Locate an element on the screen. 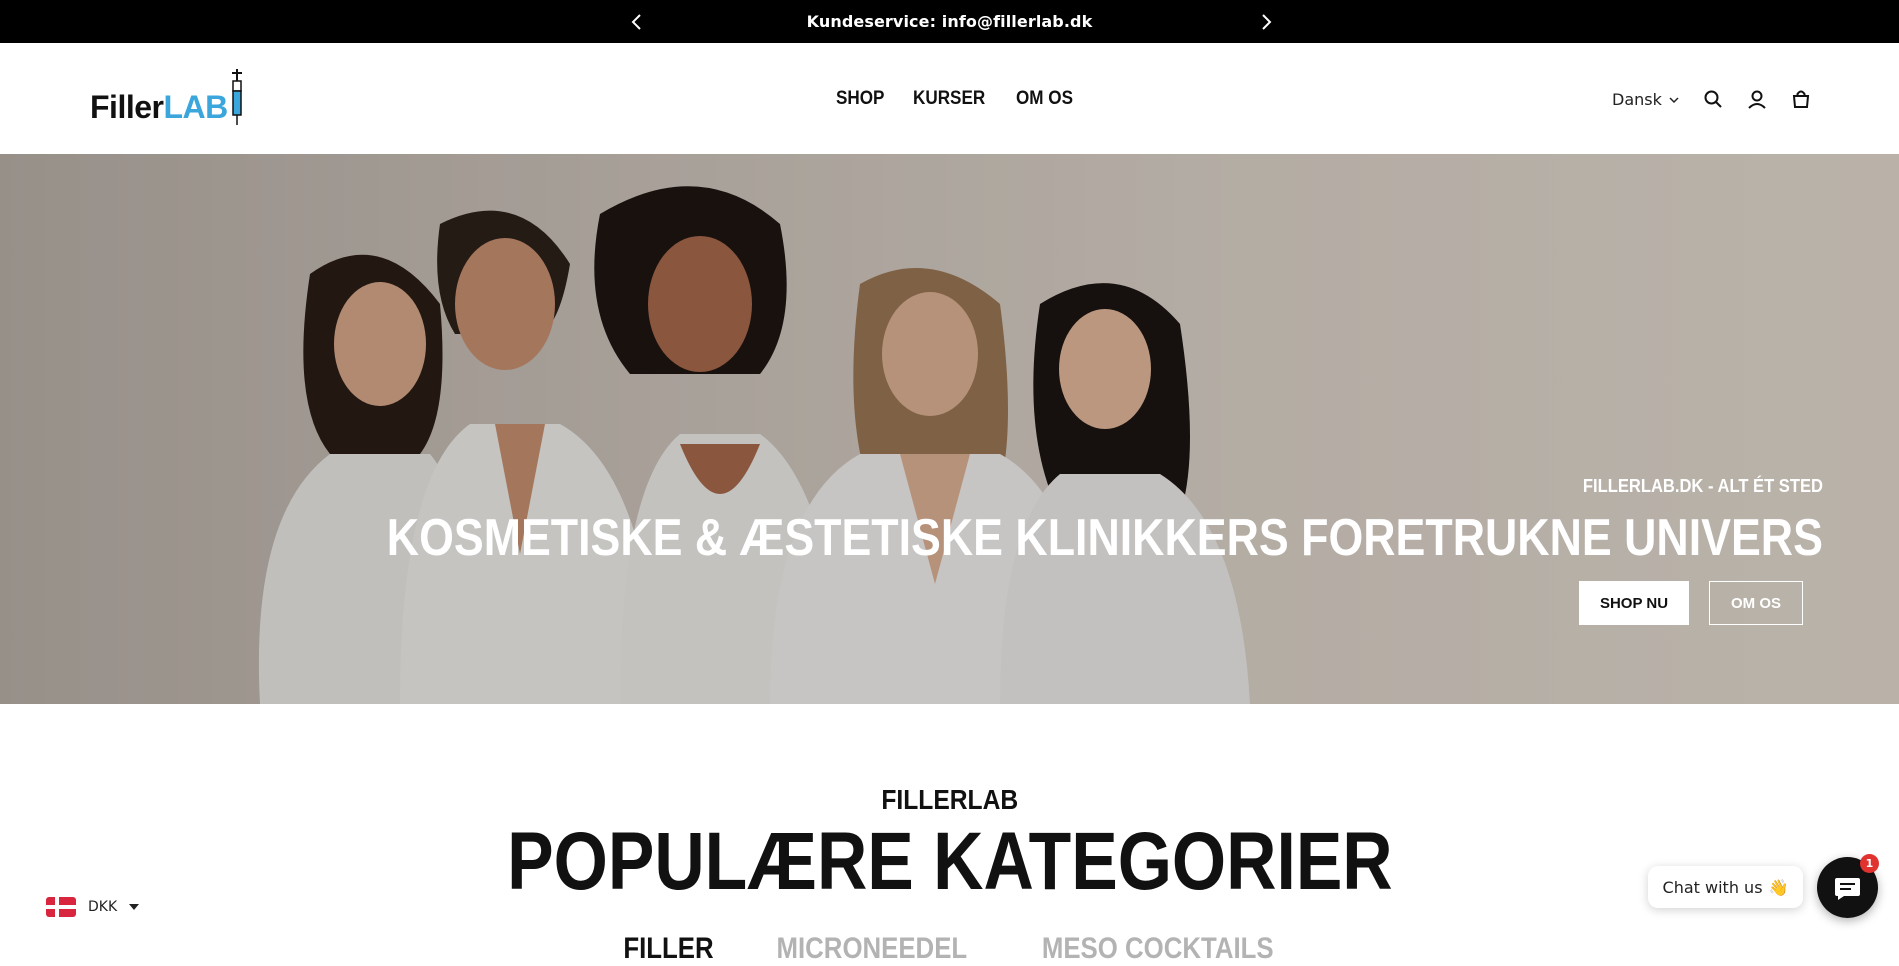  nav-item-om-os: OM OS is located at coordinates (1044, 99).